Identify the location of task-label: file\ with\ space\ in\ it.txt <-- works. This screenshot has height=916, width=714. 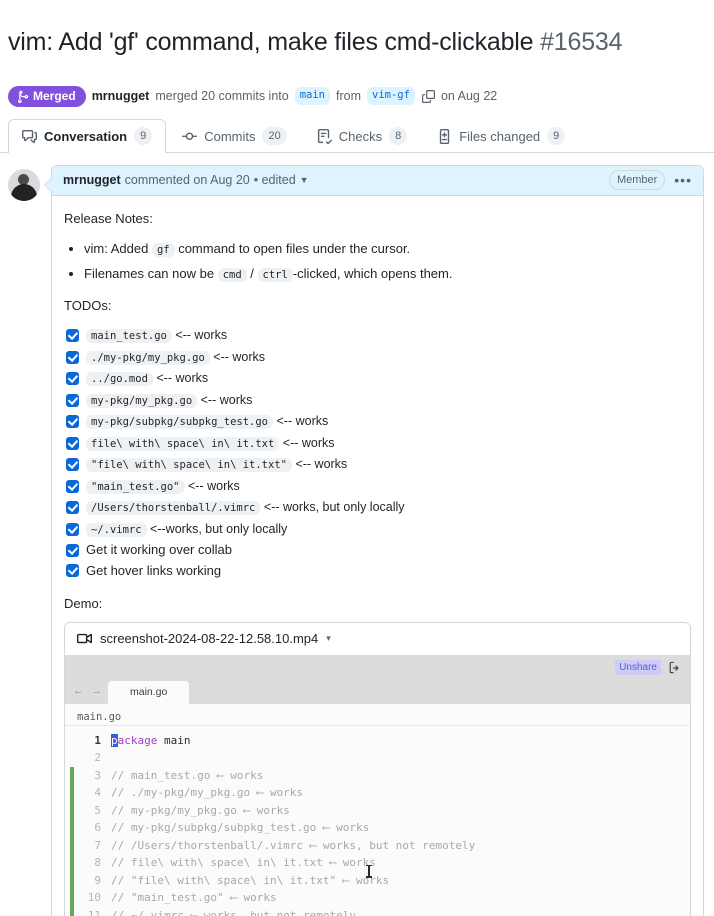
(210, 443).